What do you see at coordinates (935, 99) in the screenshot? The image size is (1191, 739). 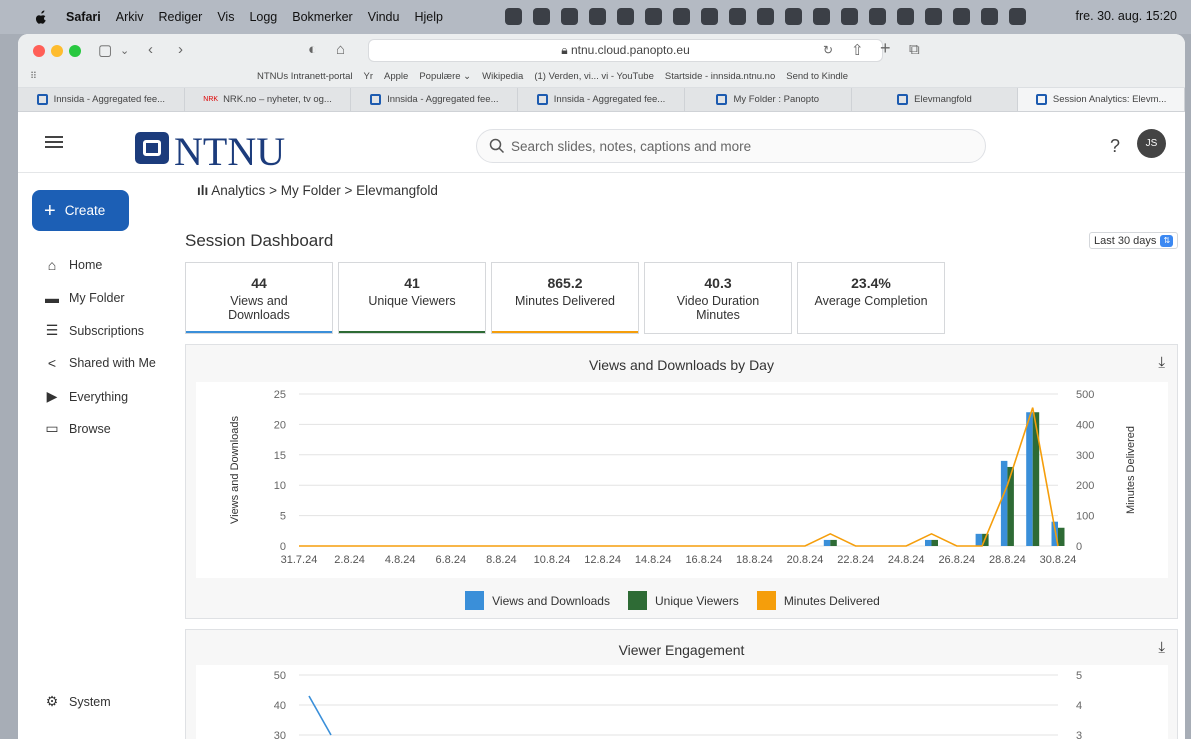 I see `browser-tab: Elevmangfold` at bounding box center [935, 99].